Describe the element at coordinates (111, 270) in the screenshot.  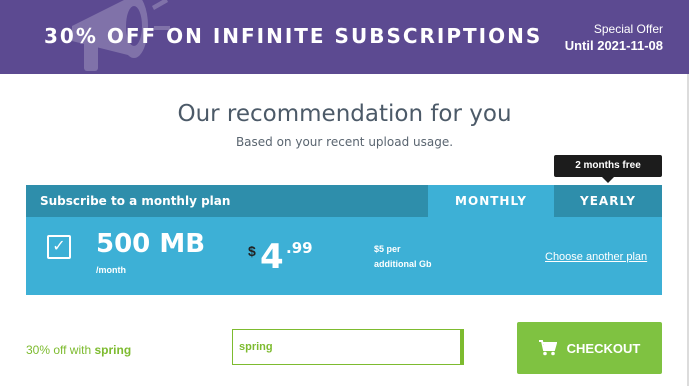
I see `plan-period: /month` at that location.